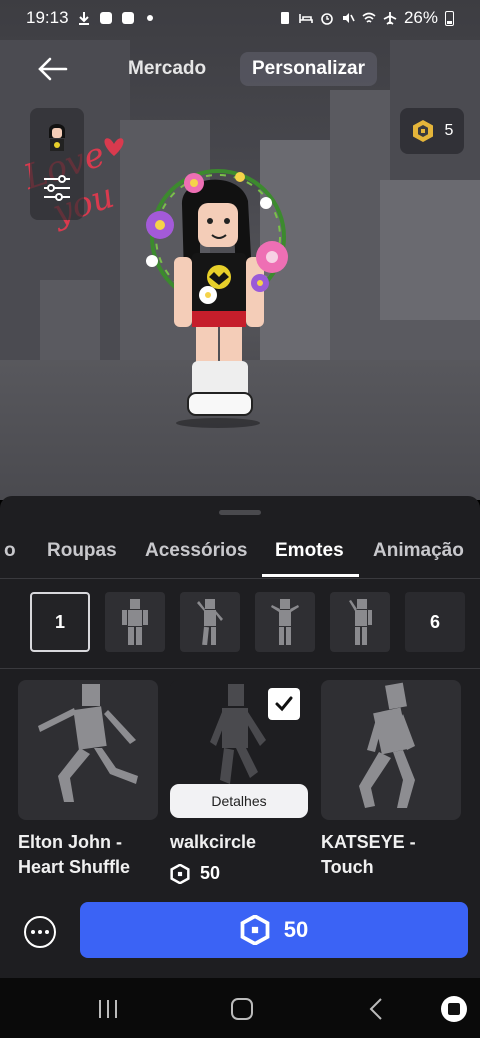 The width and height of the screenshot is (480, 1038). I want to click on app-notification-icon, so click(105, 18).